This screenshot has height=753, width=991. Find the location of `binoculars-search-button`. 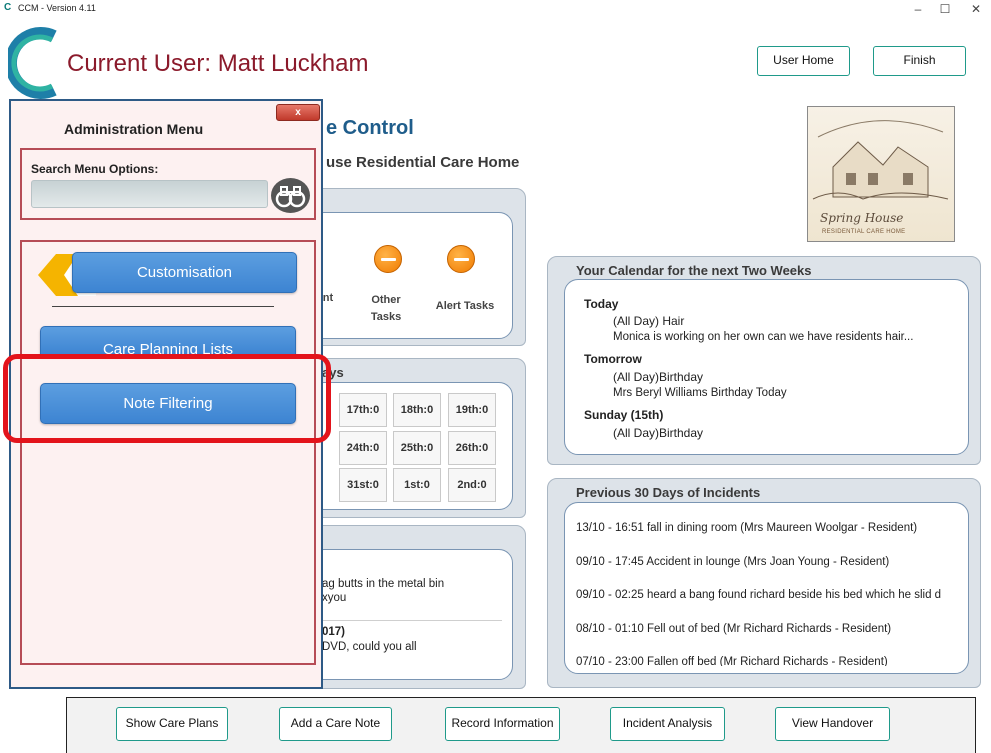

binoculars-search-button is located at coordinates (290, 195).